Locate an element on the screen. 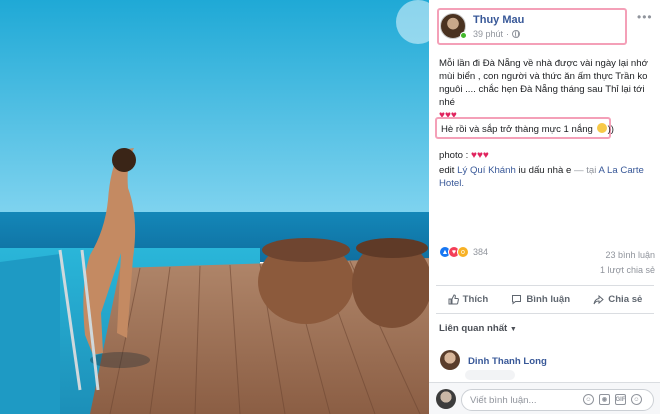 This screenshot has width=660, height=414. commenter-name: Dinh Thanh Long is located at coordinates (507, 361).